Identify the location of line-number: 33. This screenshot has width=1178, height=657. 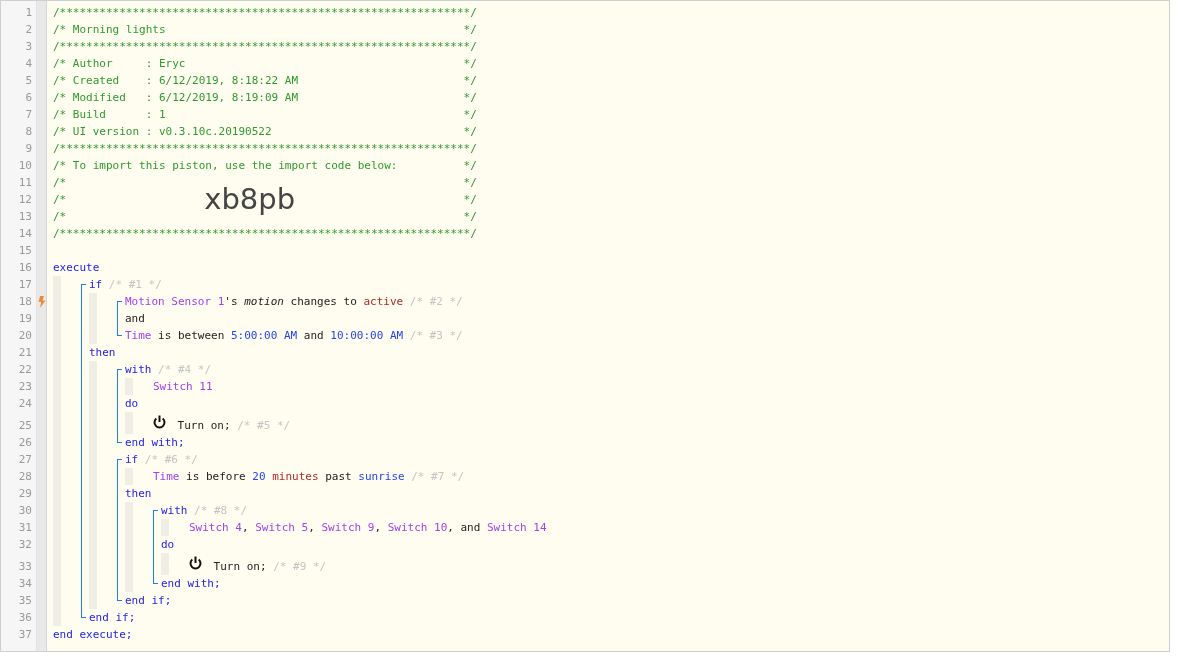
(25, 567).